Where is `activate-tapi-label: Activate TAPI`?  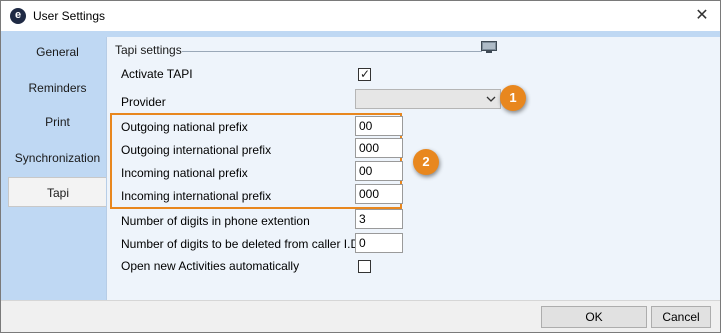 activate-tapi-label: Activate TAPI is located at coordinates (157, 74).